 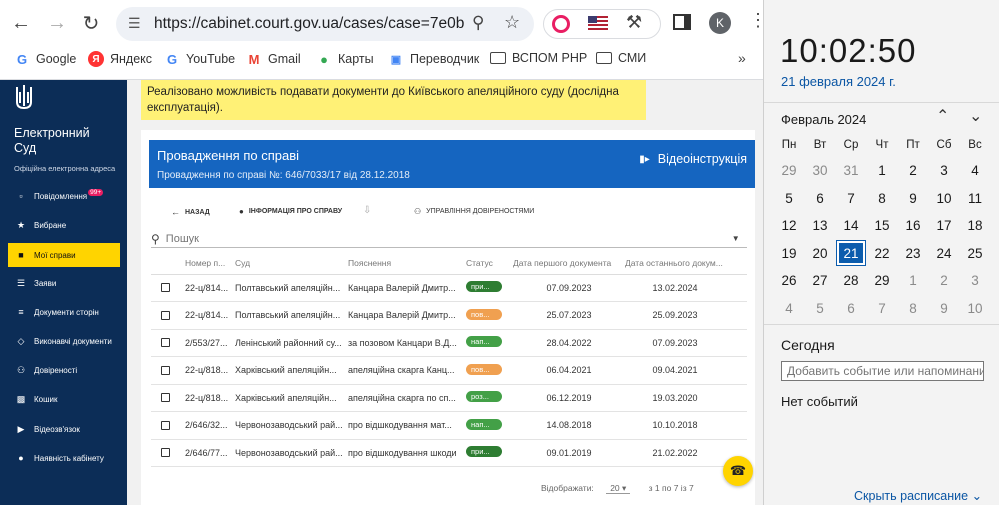 I want to click on month-label: Февраль 2024, so click(x=823, y=119).